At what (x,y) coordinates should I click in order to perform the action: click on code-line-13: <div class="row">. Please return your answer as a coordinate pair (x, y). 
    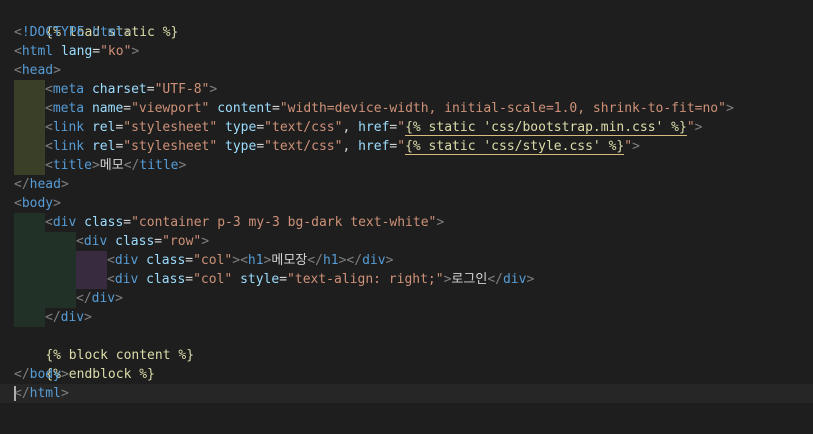
    Looking at the image, I should click on (406, 241).